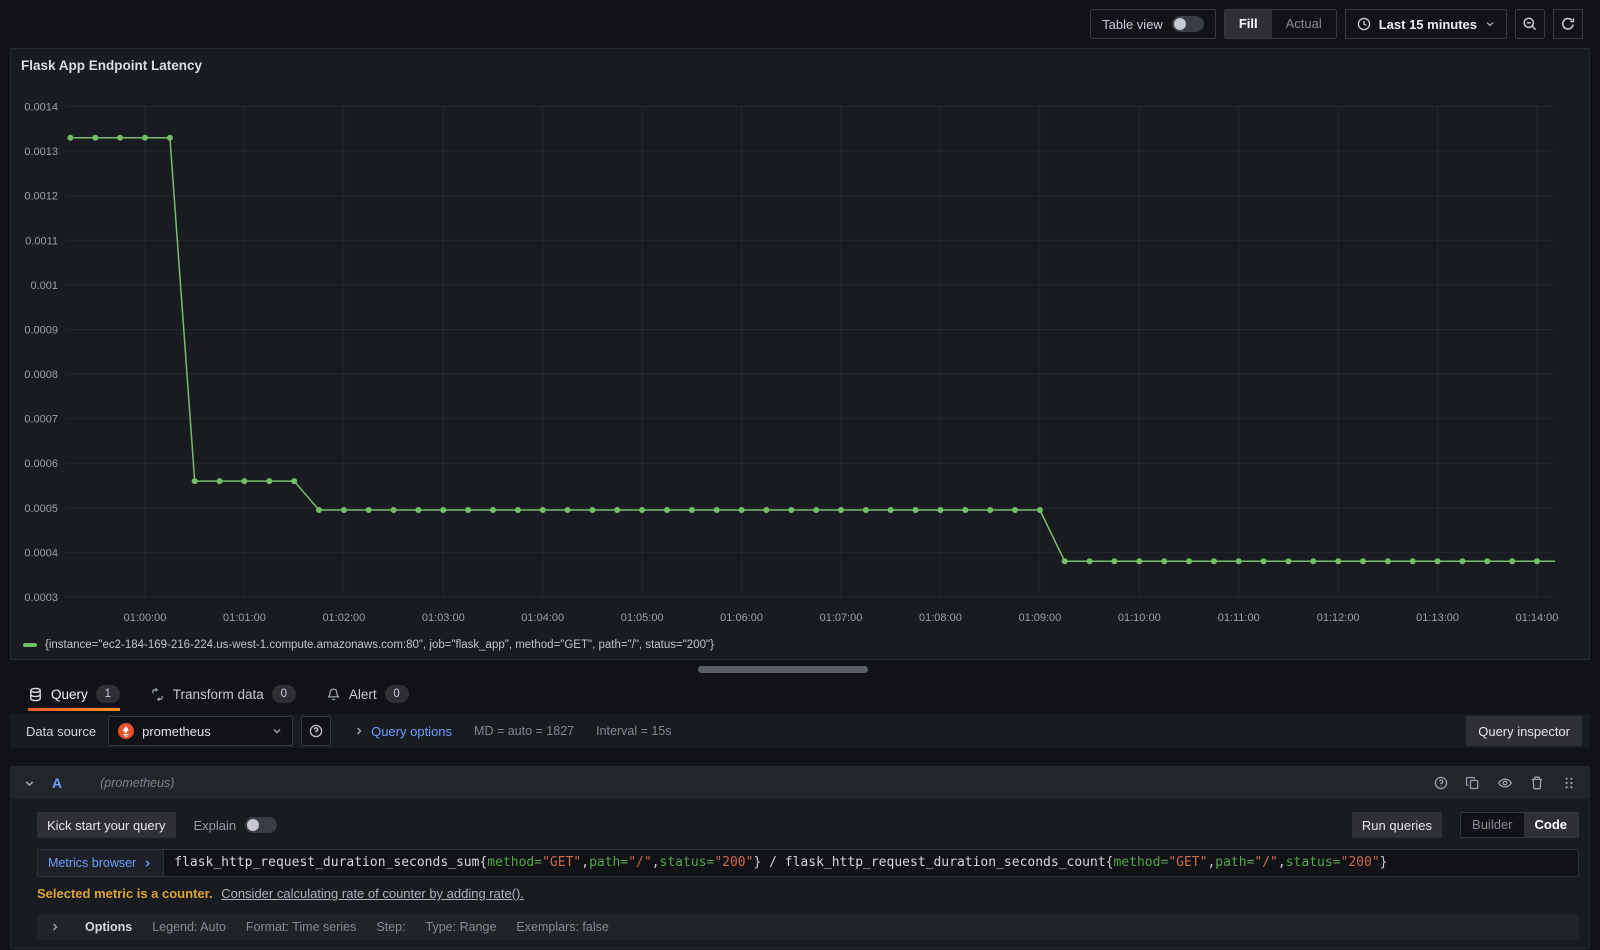 The height and width of the screenshot is (950, 1600). Describe the element at coordinates (362, 694) in the screenshot. I see `tab-label: Alert` at that location.